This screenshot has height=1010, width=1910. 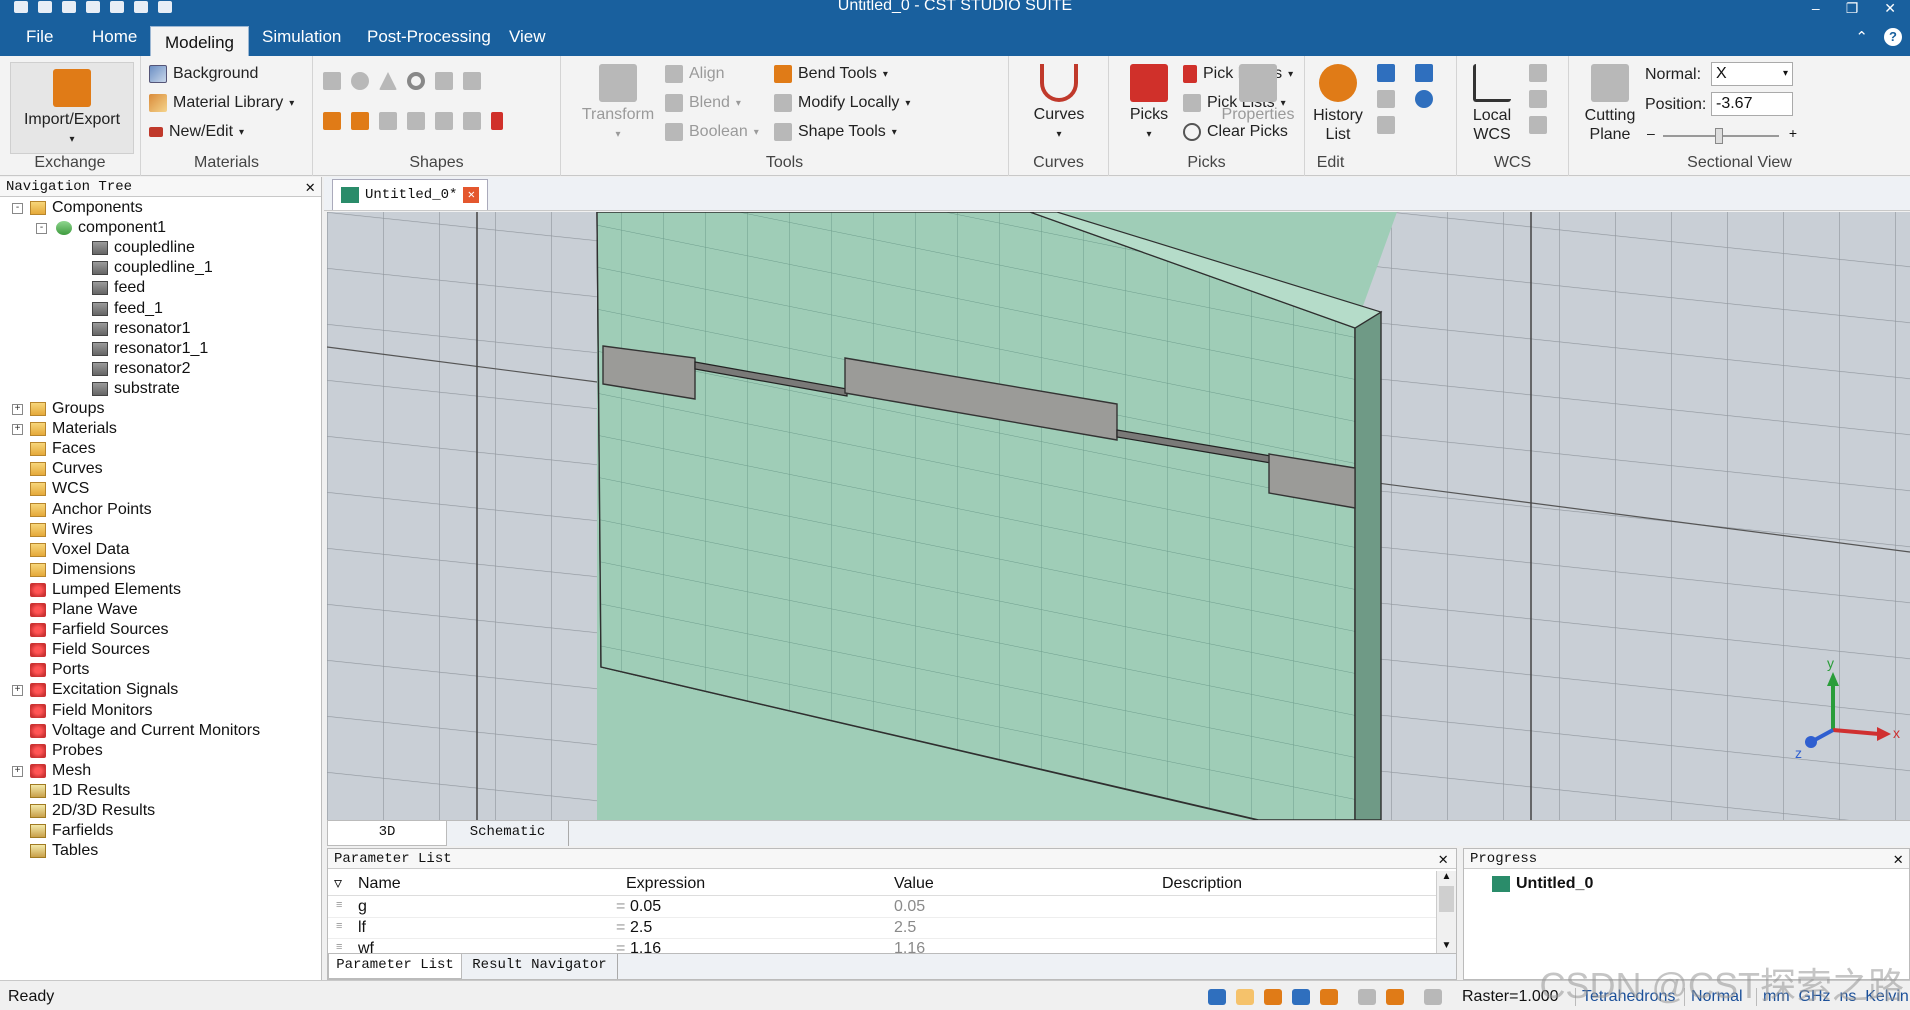 What do you see at coordinates (1538, 125) in the screenshot?
I see `wcs-store-icon` at bounding box center [1538, 125].